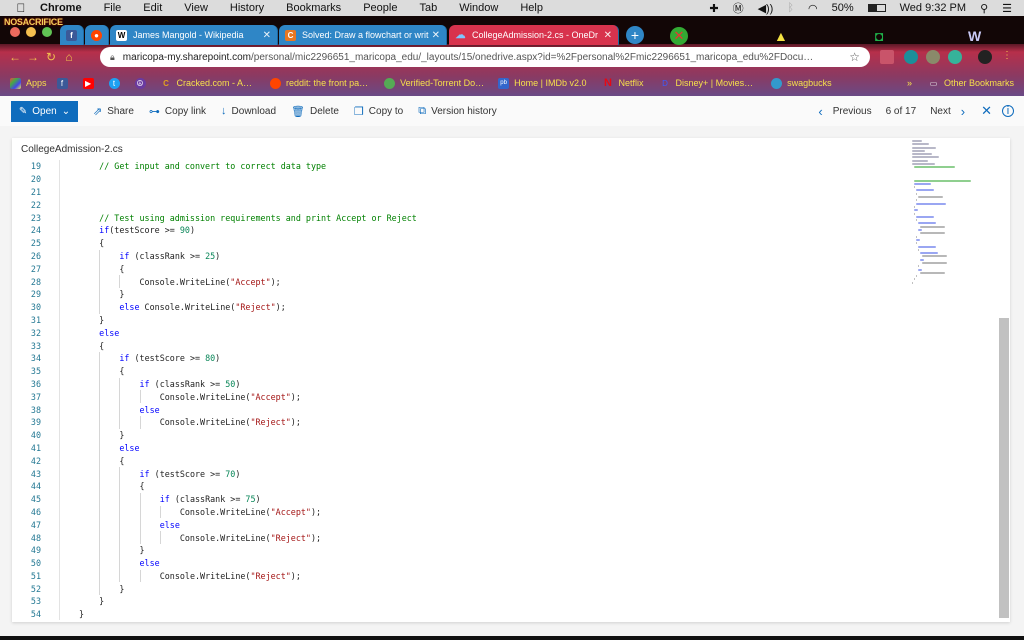  I want to click on gmail-extension-icon, so click(887, 57).